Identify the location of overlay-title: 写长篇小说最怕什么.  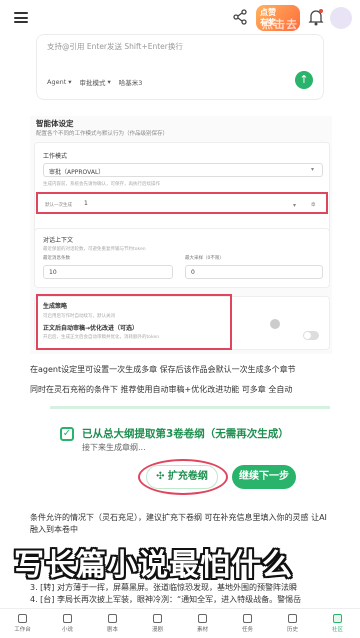
(153, 565).